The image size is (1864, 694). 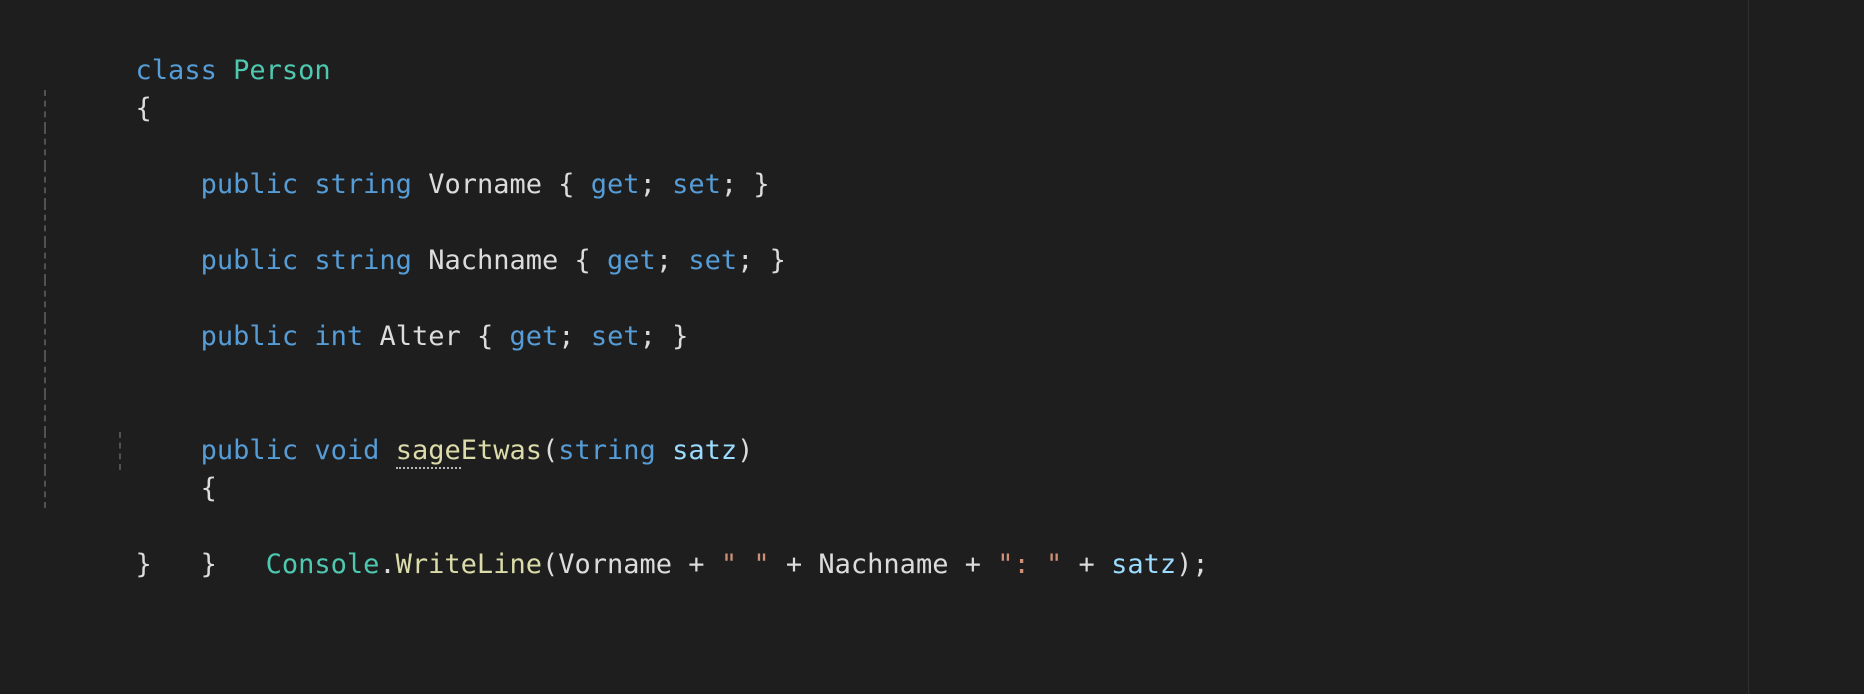 I want to click on token-method-writeline: WriteLine, so click(x=468, y=564).